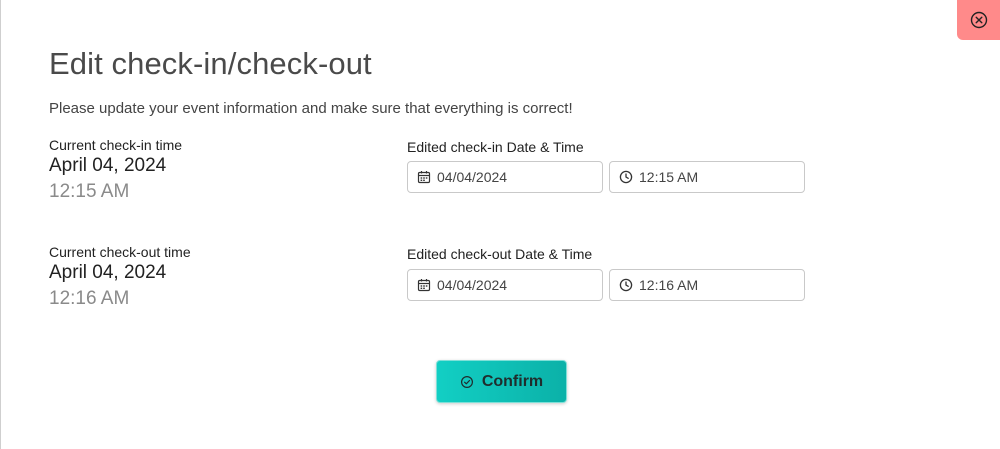 This screenshot has height=449, width=1000. Describe the element at coordinates (89, 191) in the screenshot. I see `current-checkin-time: 12:15 AM` at that location.